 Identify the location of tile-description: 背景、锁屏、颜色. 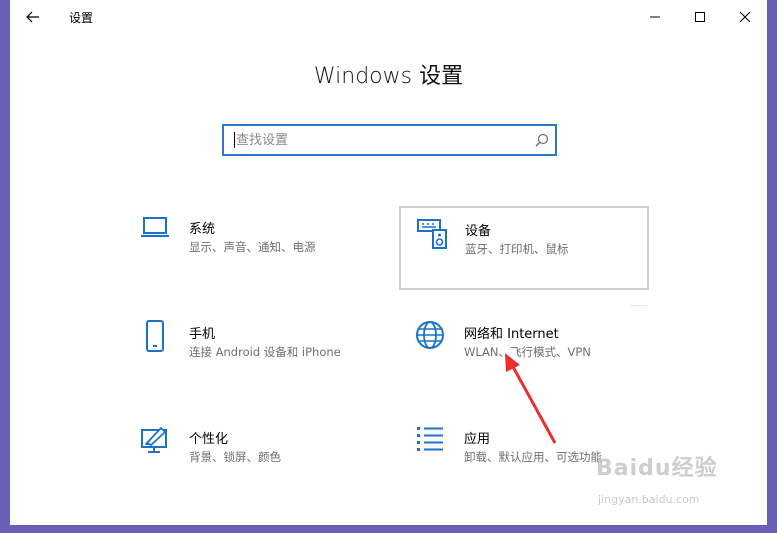
(235, 457).